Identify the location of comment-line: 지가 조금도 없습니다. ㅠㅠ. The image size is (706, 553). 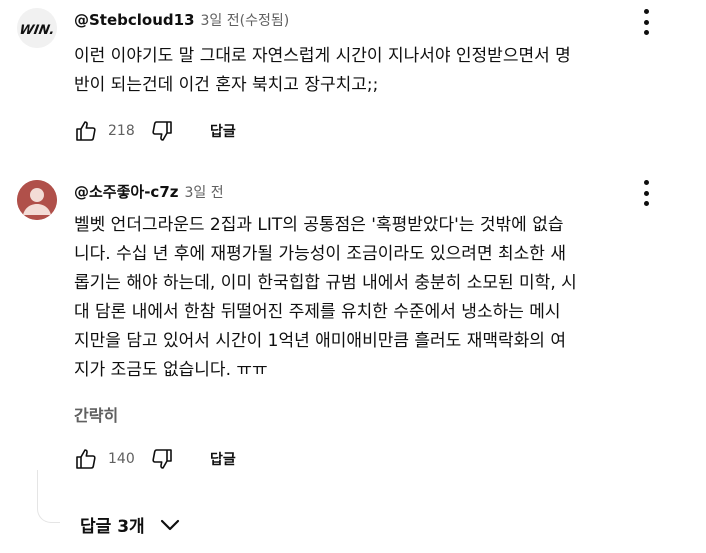
(171, 370).